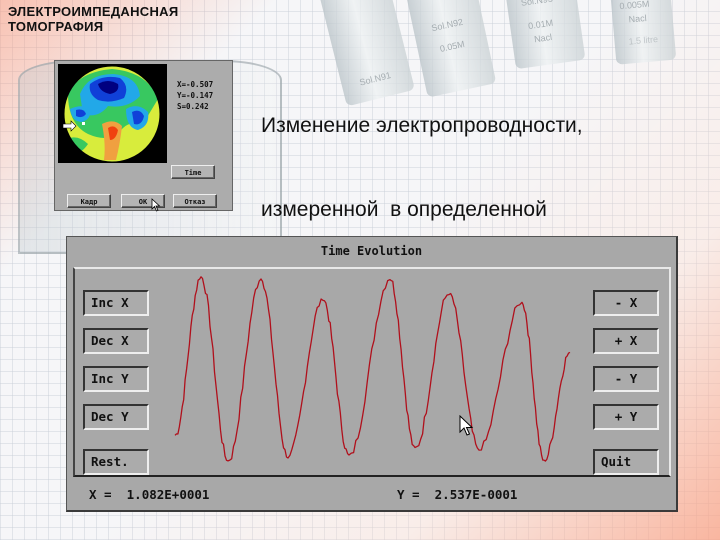 Image resolution: width=720 pixels, height=540 pixels. Describe the element at coordinates (93, 11) in the screenshot. I see `slide-title-line: ЭЛЕКТРОИМПЕДАНСНАЯ` at that location.